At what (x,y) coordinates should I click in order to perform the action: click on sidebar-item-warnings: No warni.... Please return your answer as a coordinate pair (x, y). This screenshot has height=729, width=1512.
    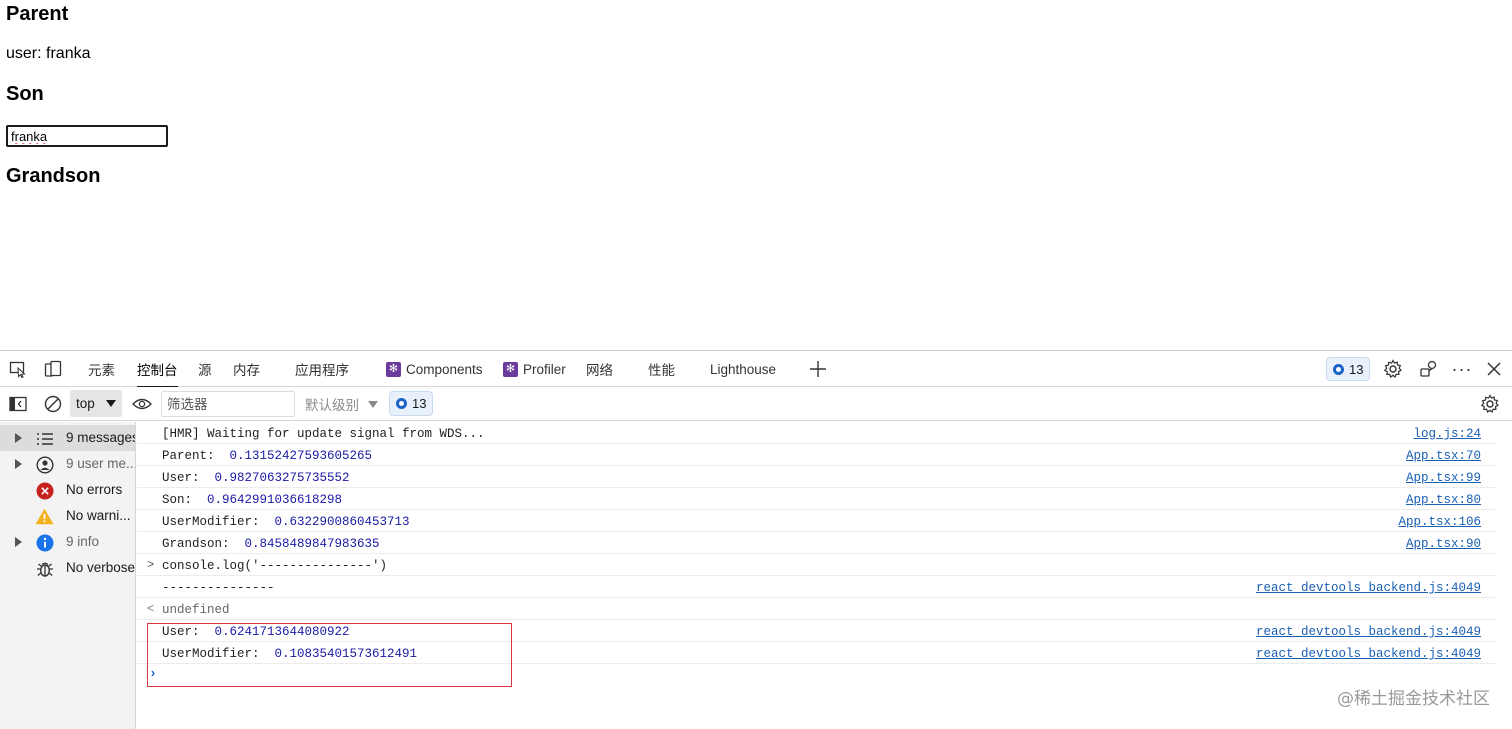
    Looking at the image, I should click on (67, 516).